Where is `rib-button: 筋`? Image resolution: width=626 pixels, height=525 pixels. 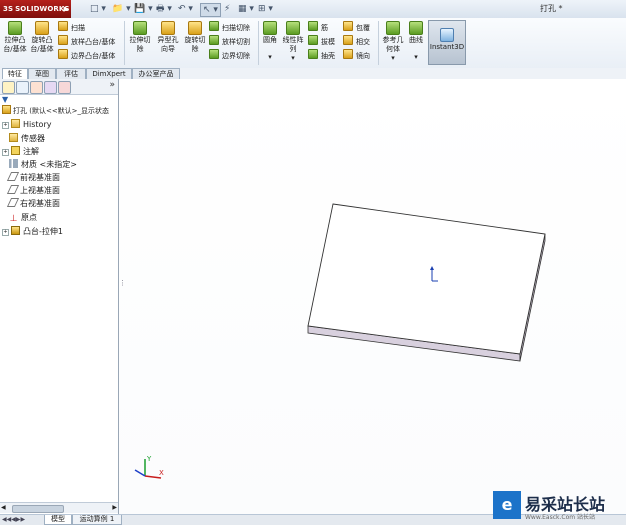
rib-button: 筋 is located at coordinates (318, 26).